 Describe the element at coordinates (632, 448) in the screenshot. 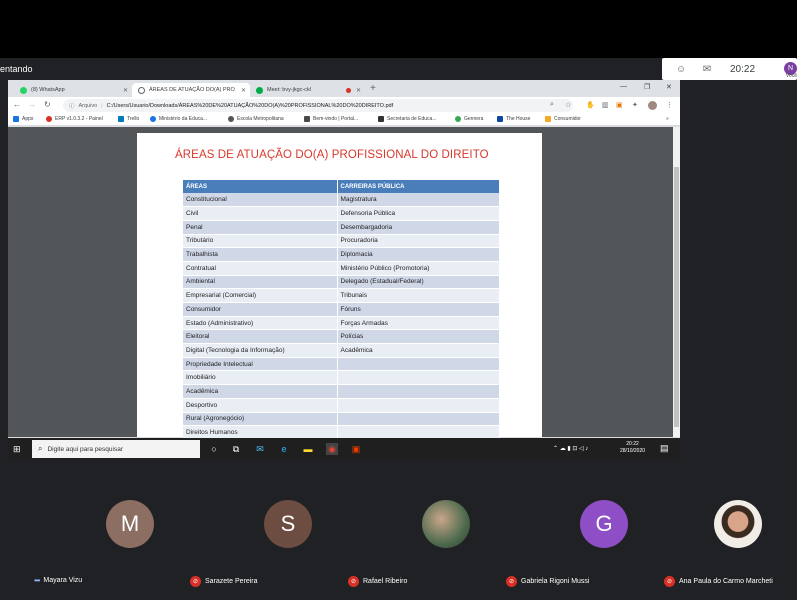

I see `taskbar-clock: 20:22 28/10/2020` at that location.